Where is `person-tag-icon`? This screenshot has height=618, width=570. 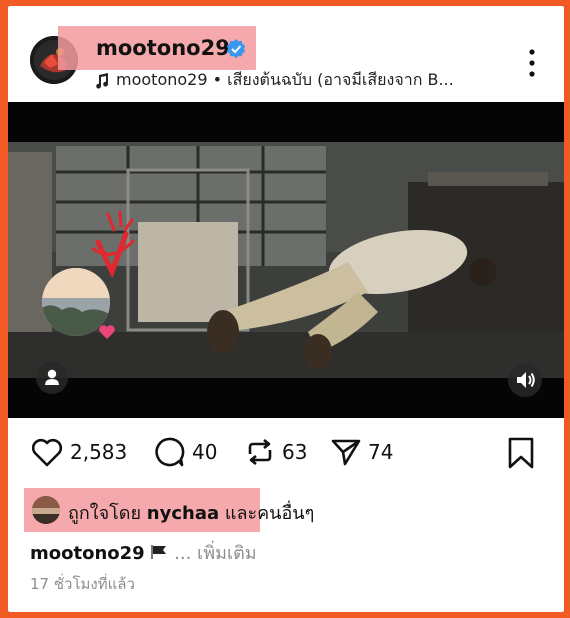
person-tag-icon is located at coordinates (52, 378).